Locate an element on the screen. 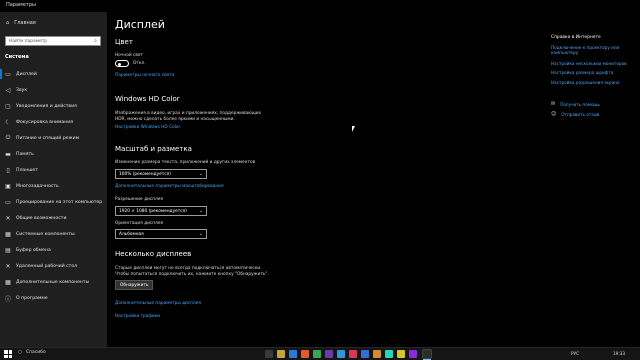  sidebar-item-label: Системные компоненты is located at coordinates (45, 234).